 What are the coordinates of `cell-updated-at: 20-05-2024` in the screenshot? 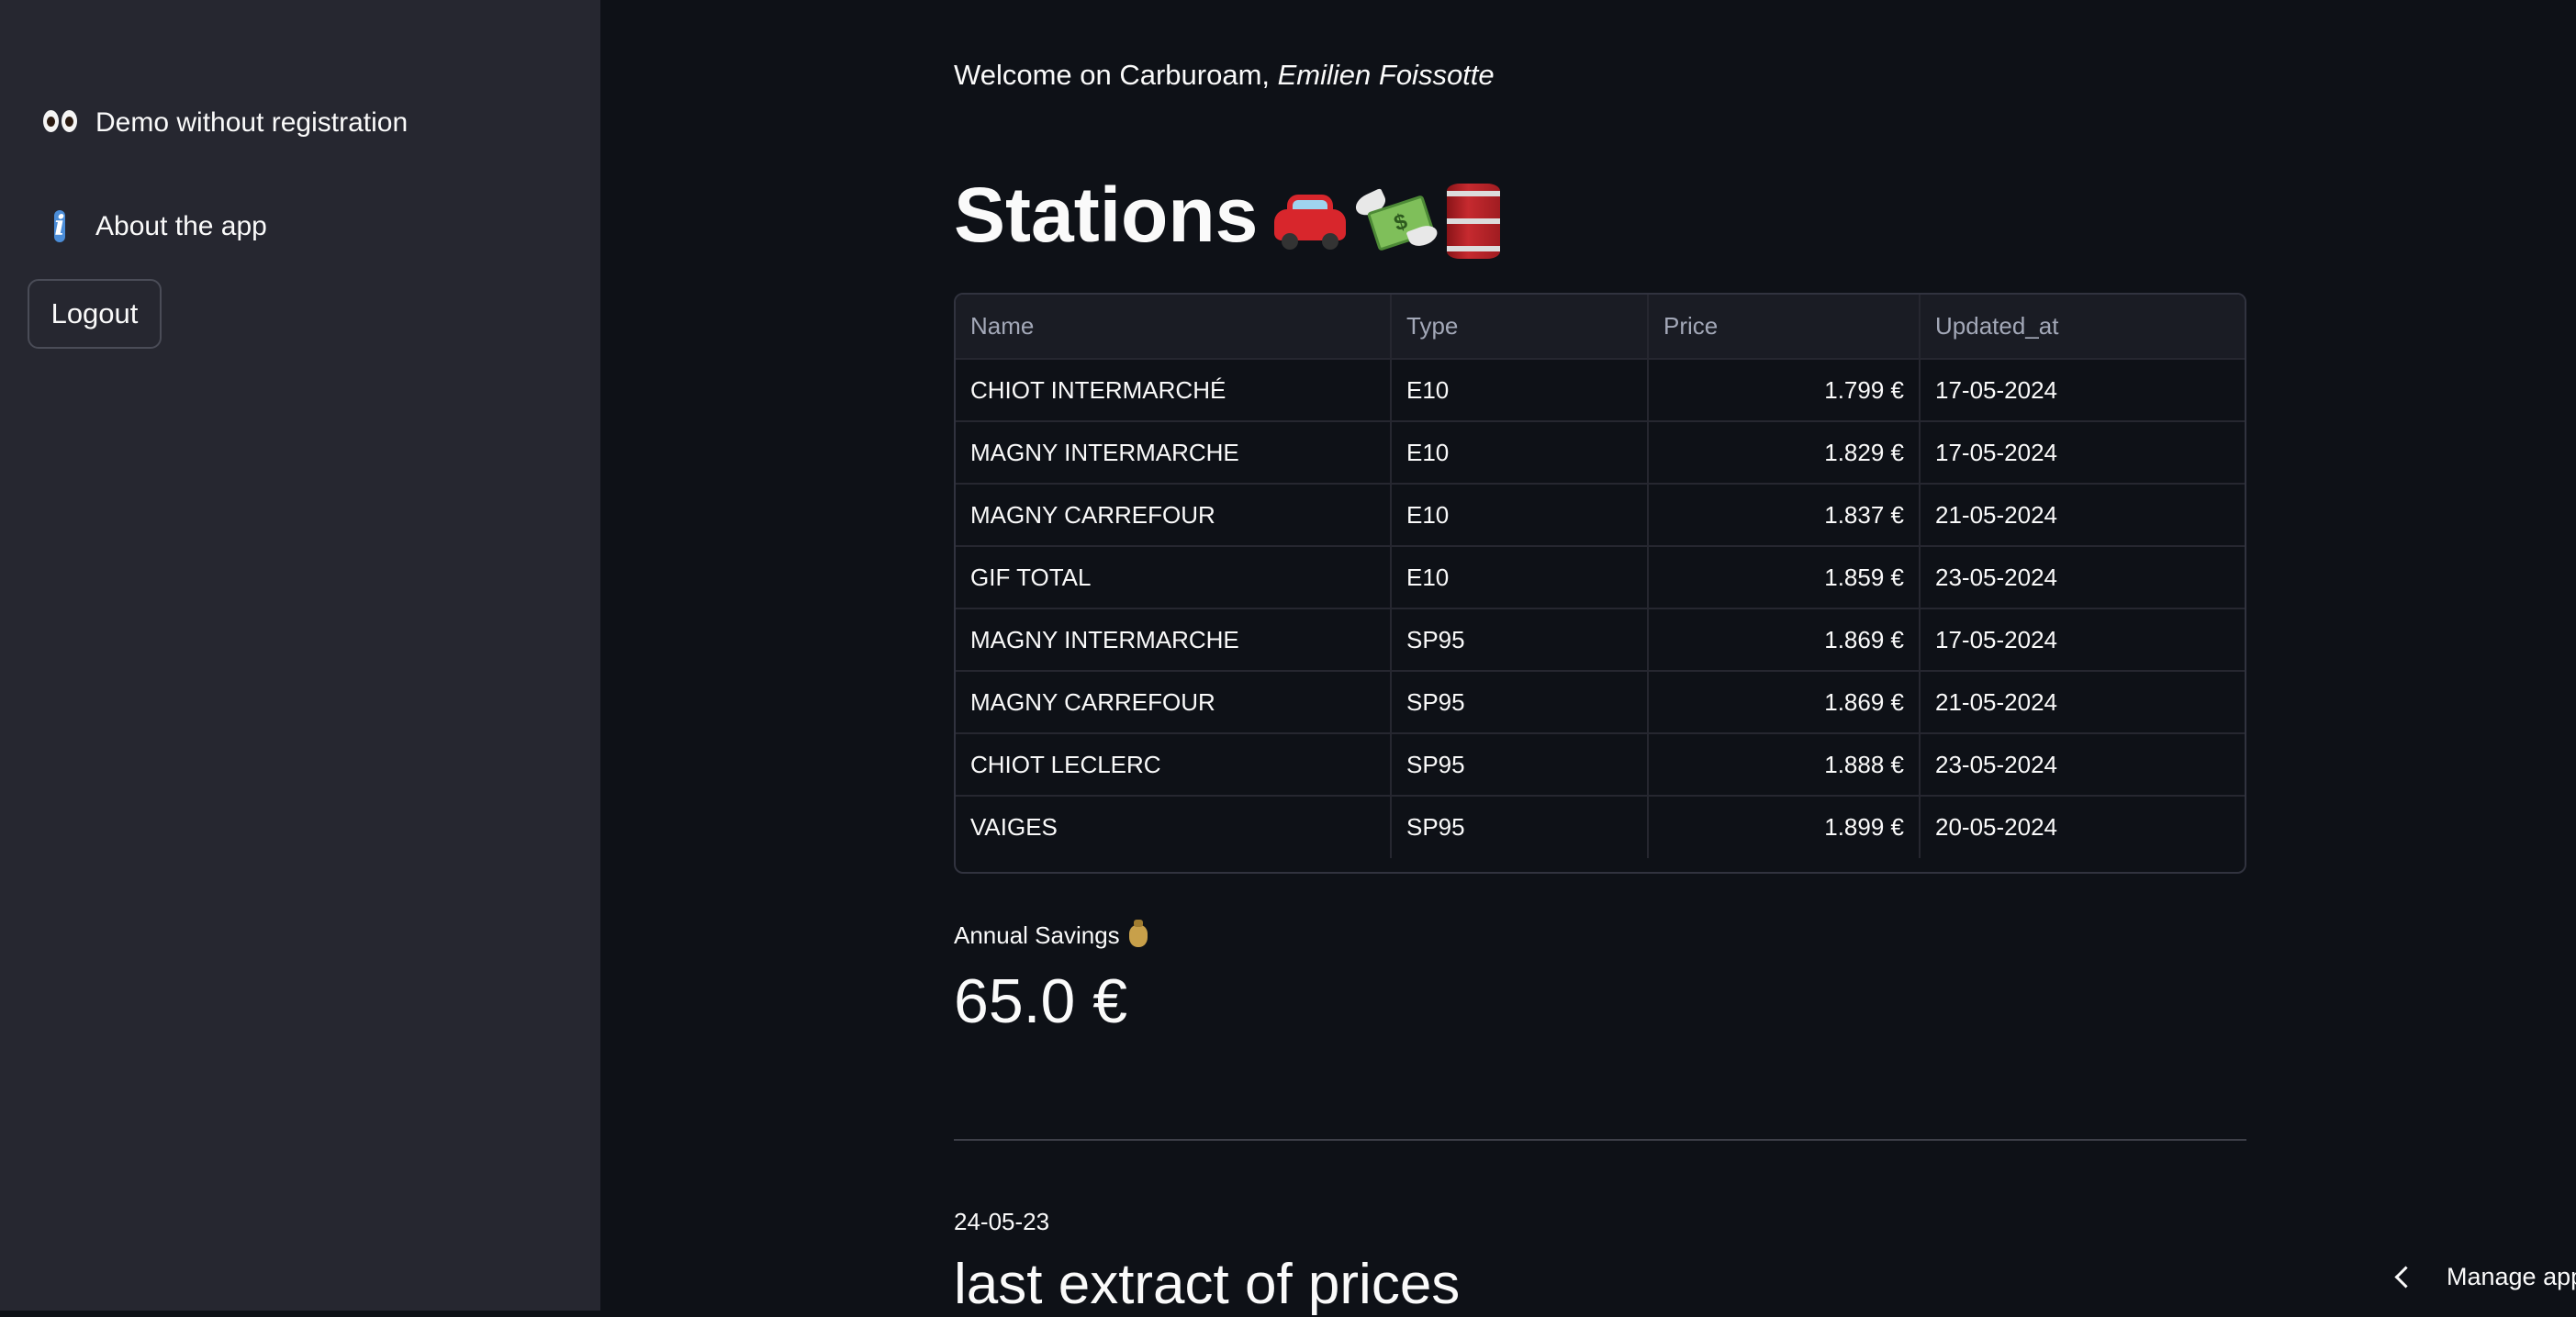 It's located at (2082, 827).